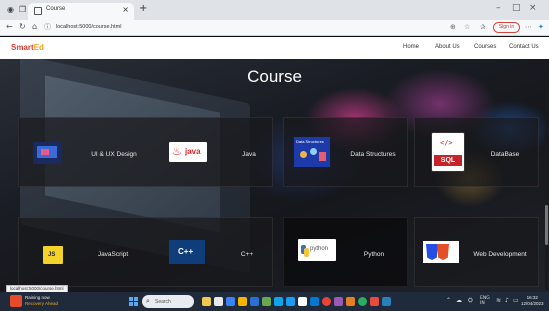  I want to click on close-tab-icon: ×, so click(125, 9).